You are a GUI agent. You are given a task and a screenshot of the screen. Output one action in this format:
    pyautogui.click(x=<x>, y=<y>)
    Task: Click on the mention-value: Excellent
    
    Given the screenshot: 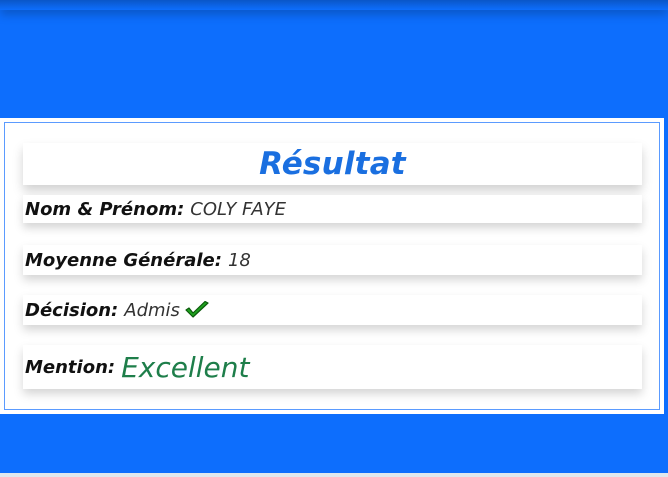 What is the action you would take?
    pyautogui.click(x=185, y=367)
    